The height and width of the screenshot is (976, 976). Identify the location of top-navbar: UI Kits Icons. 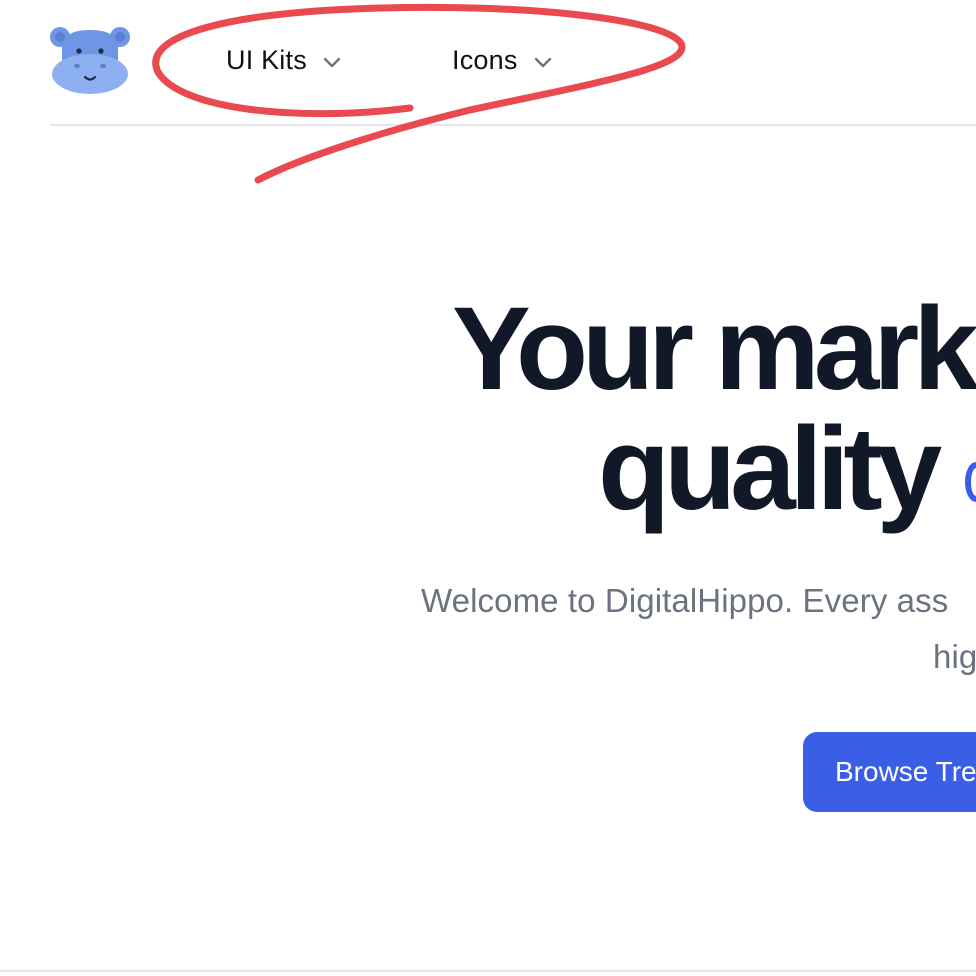
(488, 63).